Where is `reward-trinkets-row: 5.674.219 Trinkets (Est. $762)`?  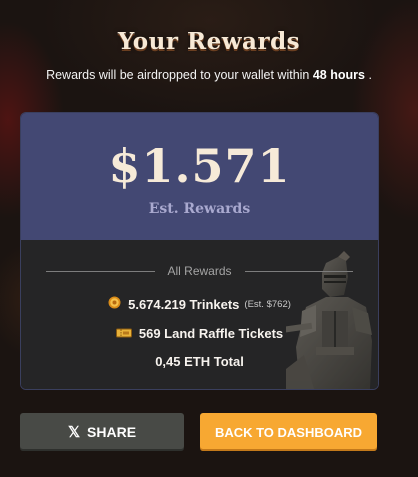 reward-trinkets-row: 5.674.219 Trinkets (Est. $762) is located at coordinates (199, 304).